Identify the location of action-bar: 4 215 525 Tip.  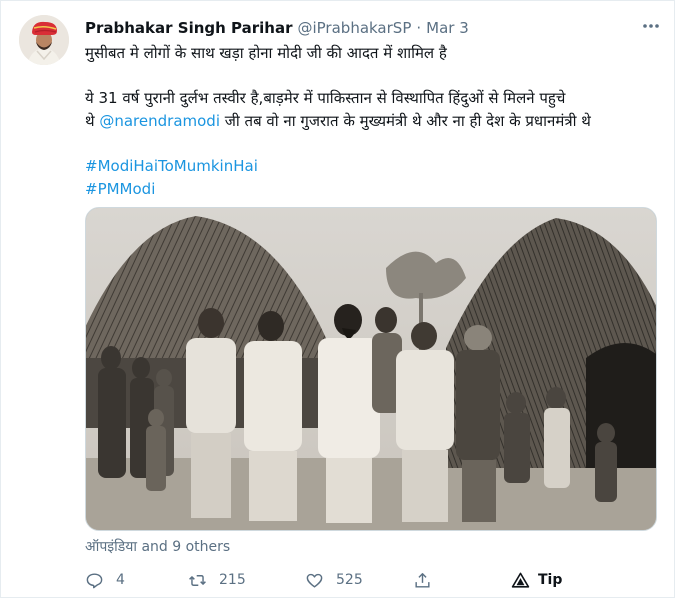
(365, 580).